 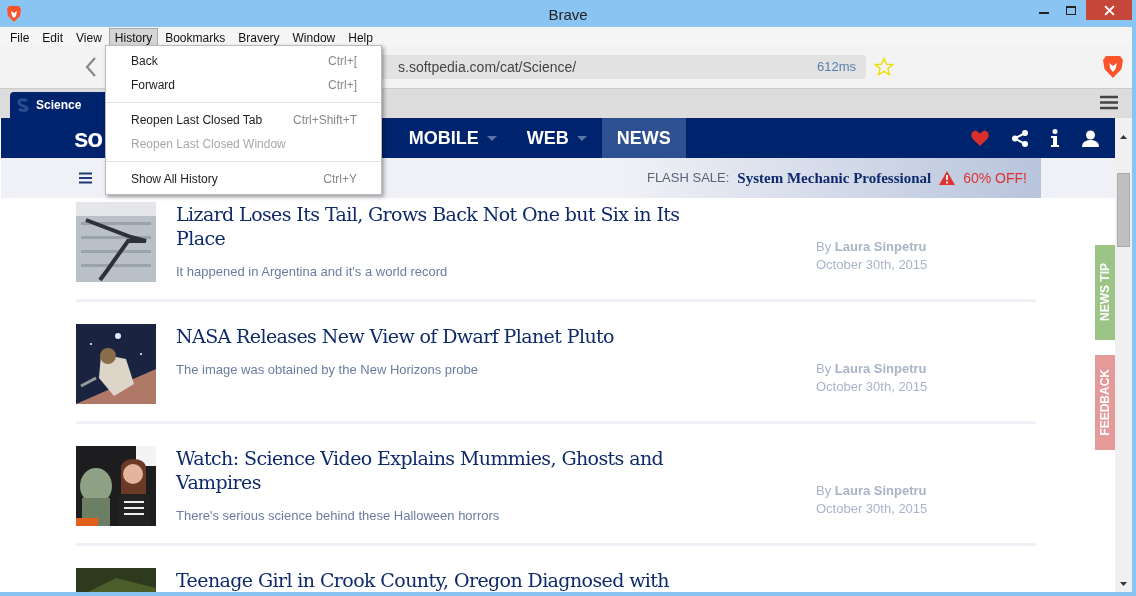 What do you see at coordinates (243, 179) in the screenshot?
I see `menu-item: Show All History Ctrl+Y` at bounding box center [243, 179].